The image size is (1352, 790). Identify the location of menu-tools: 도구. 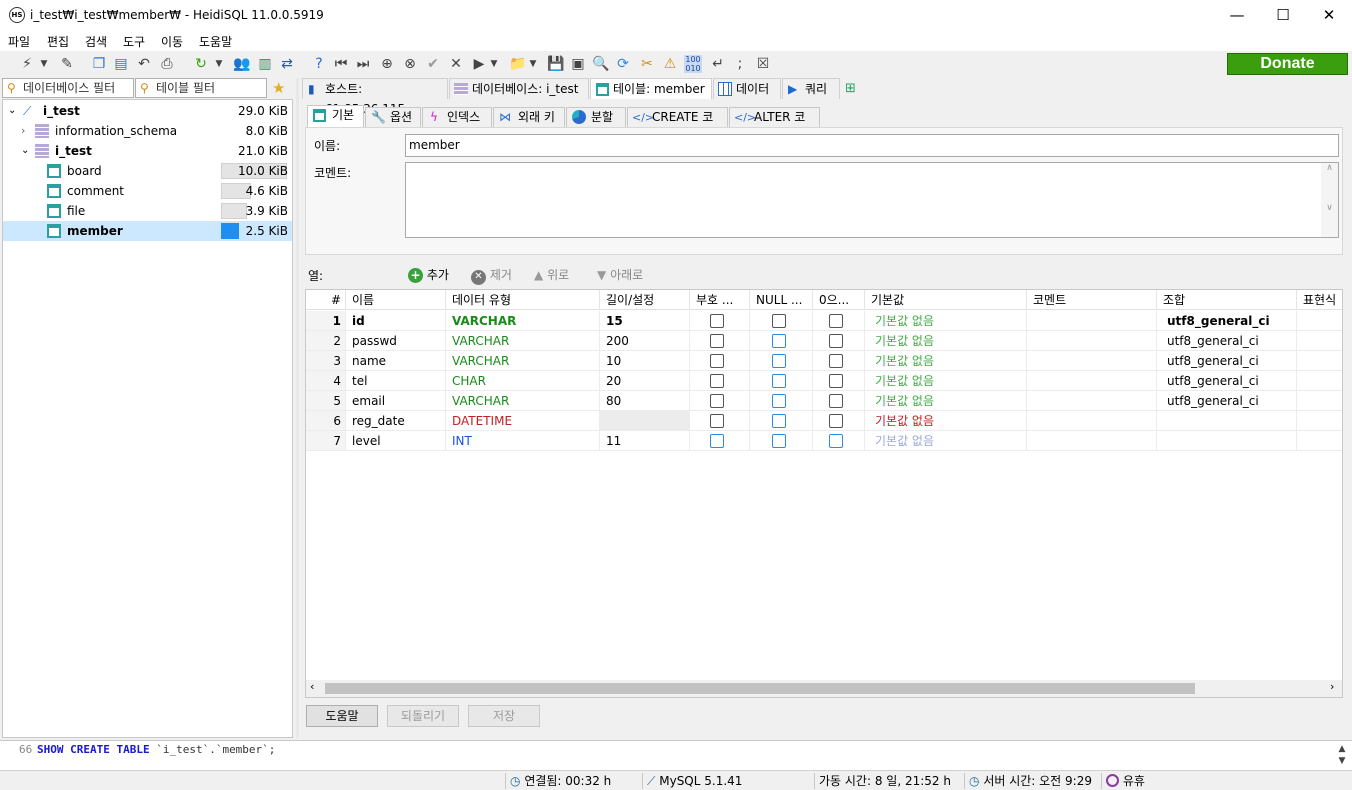
(134, 41).